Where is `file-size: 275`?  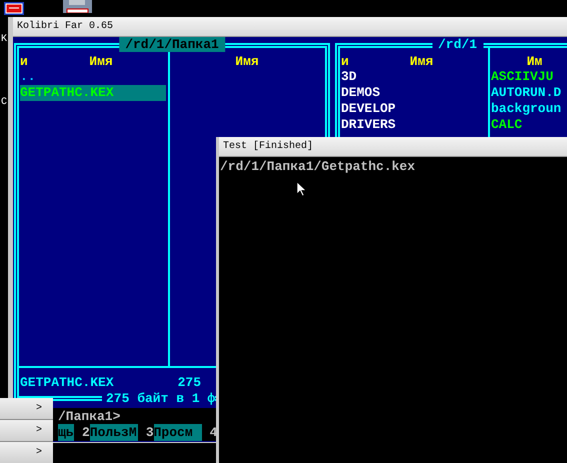 file-size: 275 is located at coordinates (190, 382).